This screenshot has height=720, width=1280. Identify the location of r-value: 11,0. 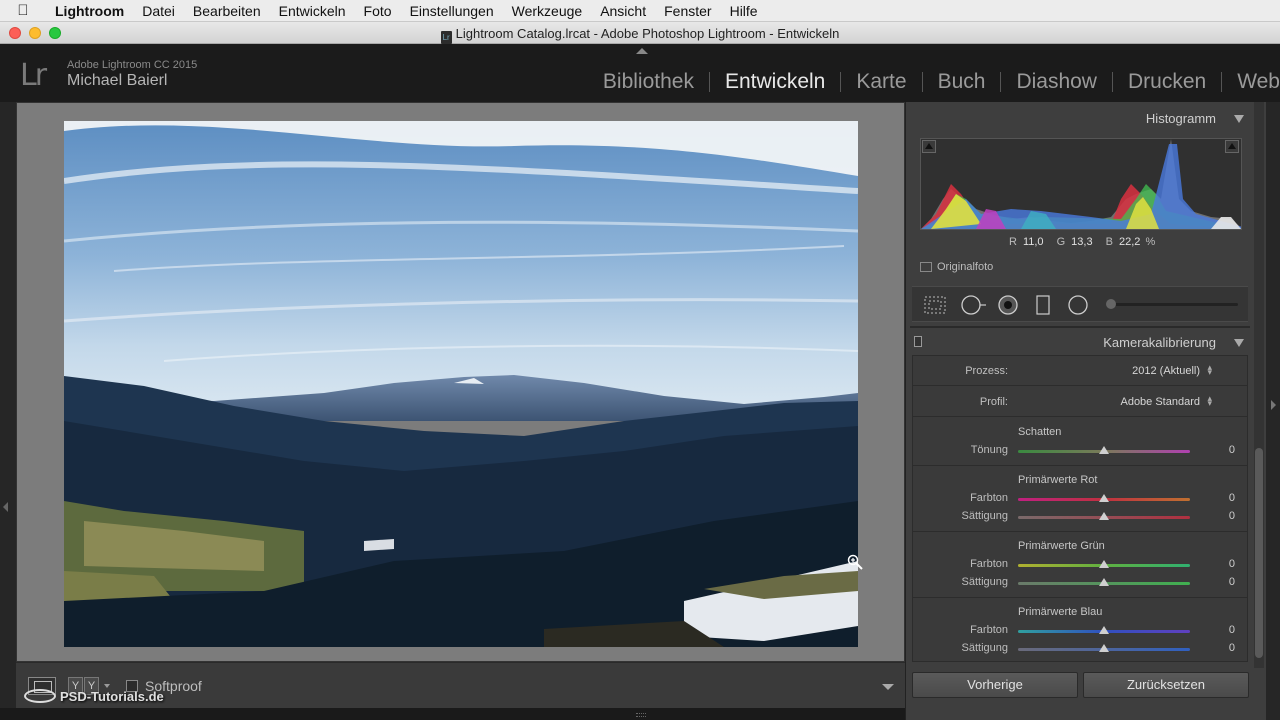
(1033, 242).